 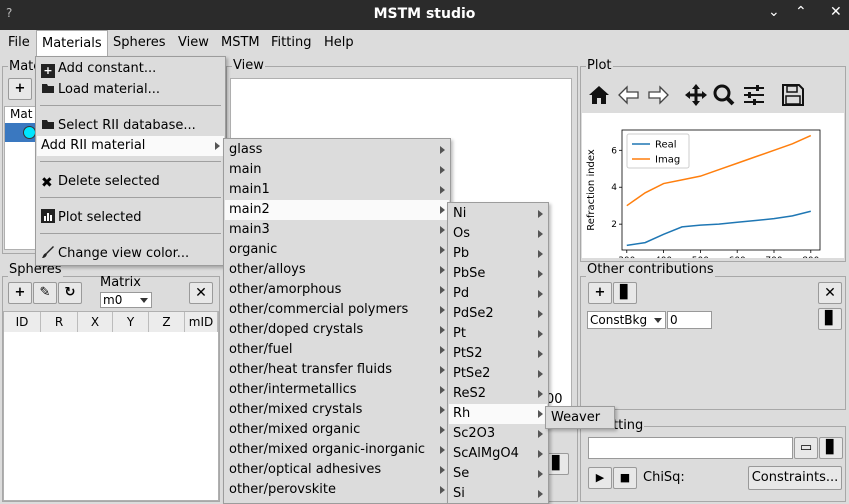 I want to click on delete-contribution-button: ✕, so click(x=830, y=293).